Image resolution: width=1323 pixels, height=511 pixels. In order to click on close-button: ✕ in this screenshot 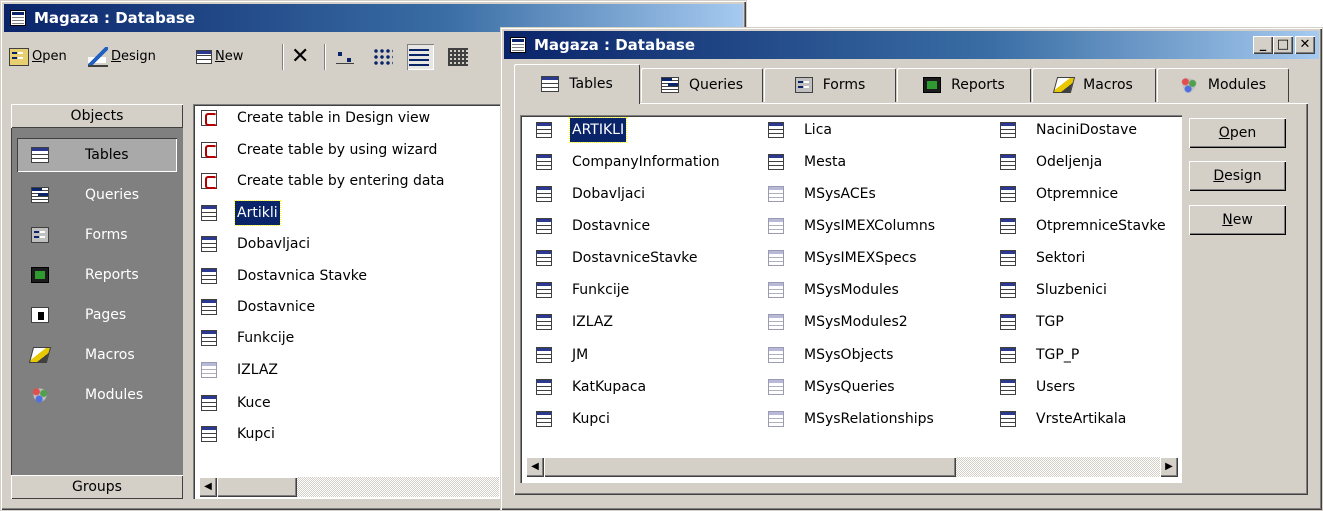, I will do `click(1305, 45)`.